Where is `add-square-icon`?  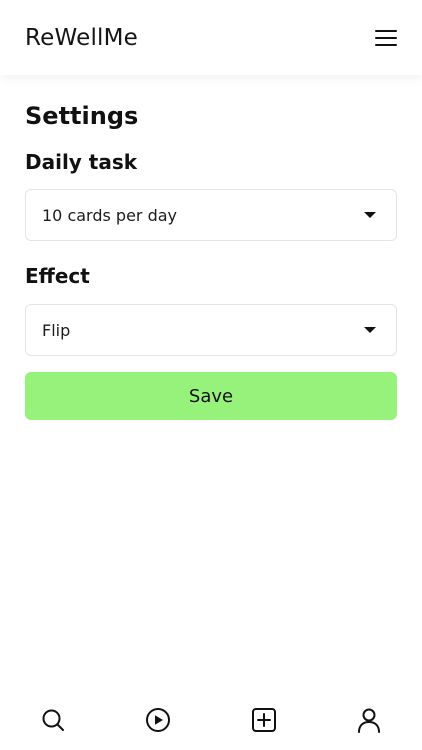 add-square-icon is located at coordinates (263, 720).